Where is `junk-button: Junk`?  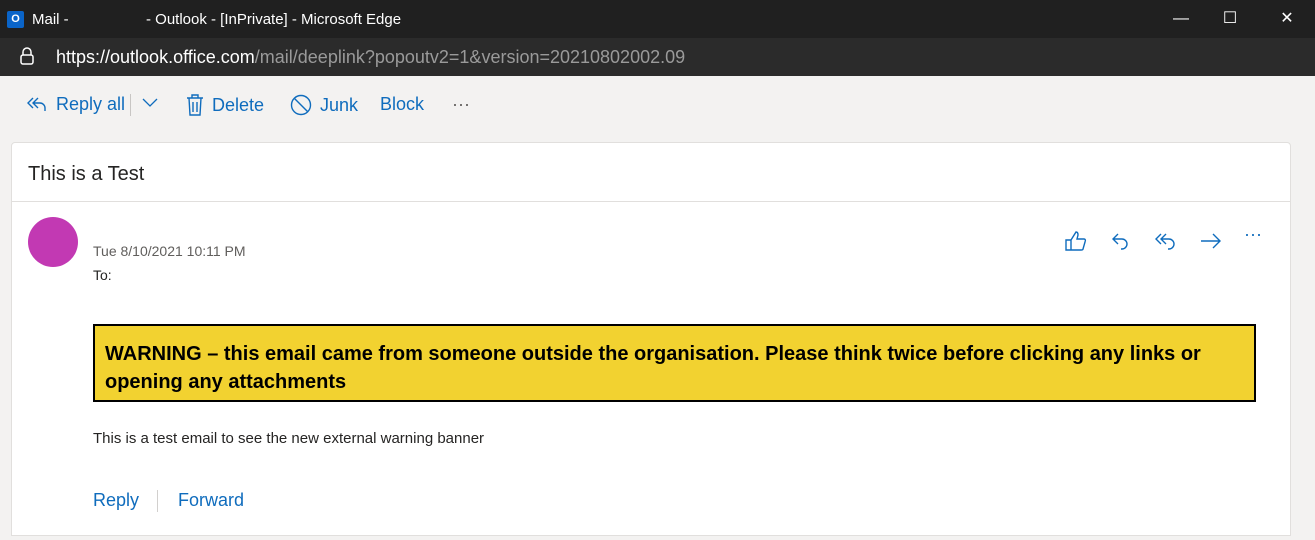
junk-button: Junk is located at coordinates (324, 105).